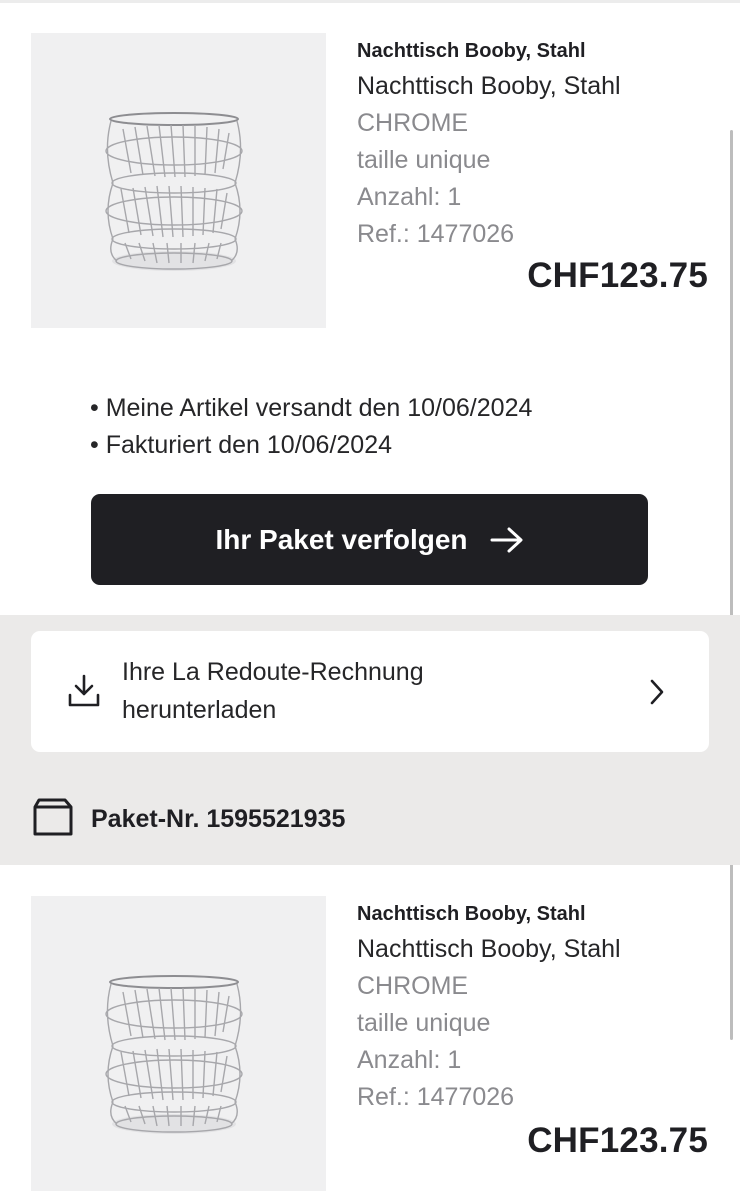  Describe the element at coordinates (53, 819) in the screenshot. I see `box-icon` at that location.